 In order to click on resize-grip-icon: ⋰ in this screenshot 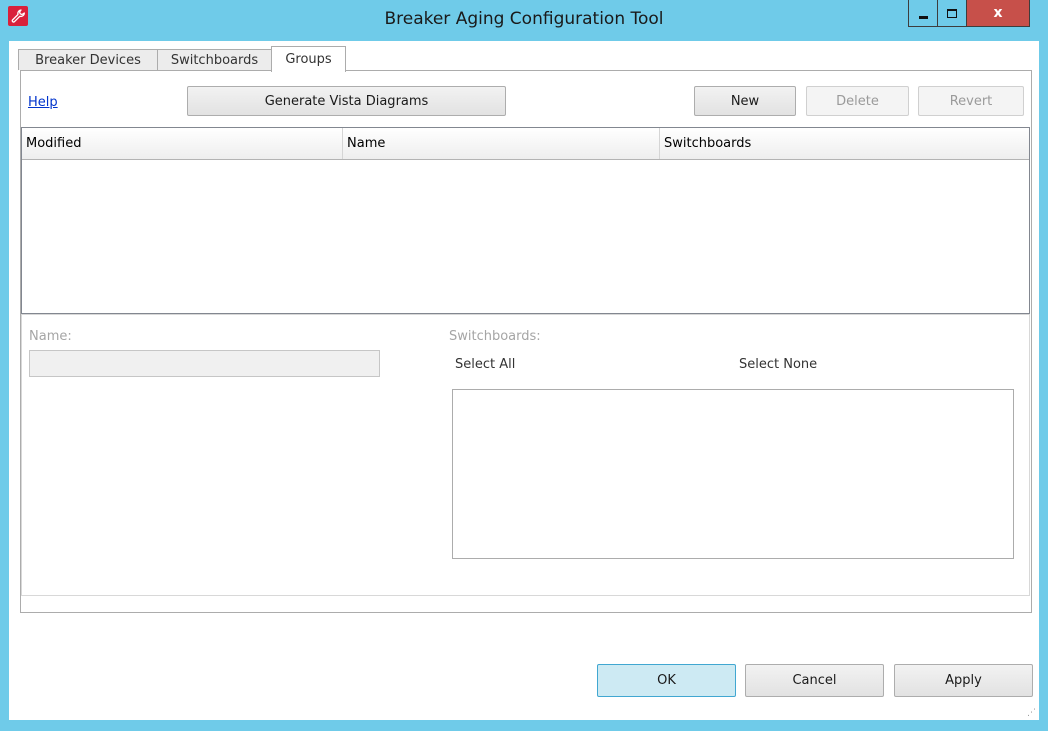, I will do `click(1031, 713)`.